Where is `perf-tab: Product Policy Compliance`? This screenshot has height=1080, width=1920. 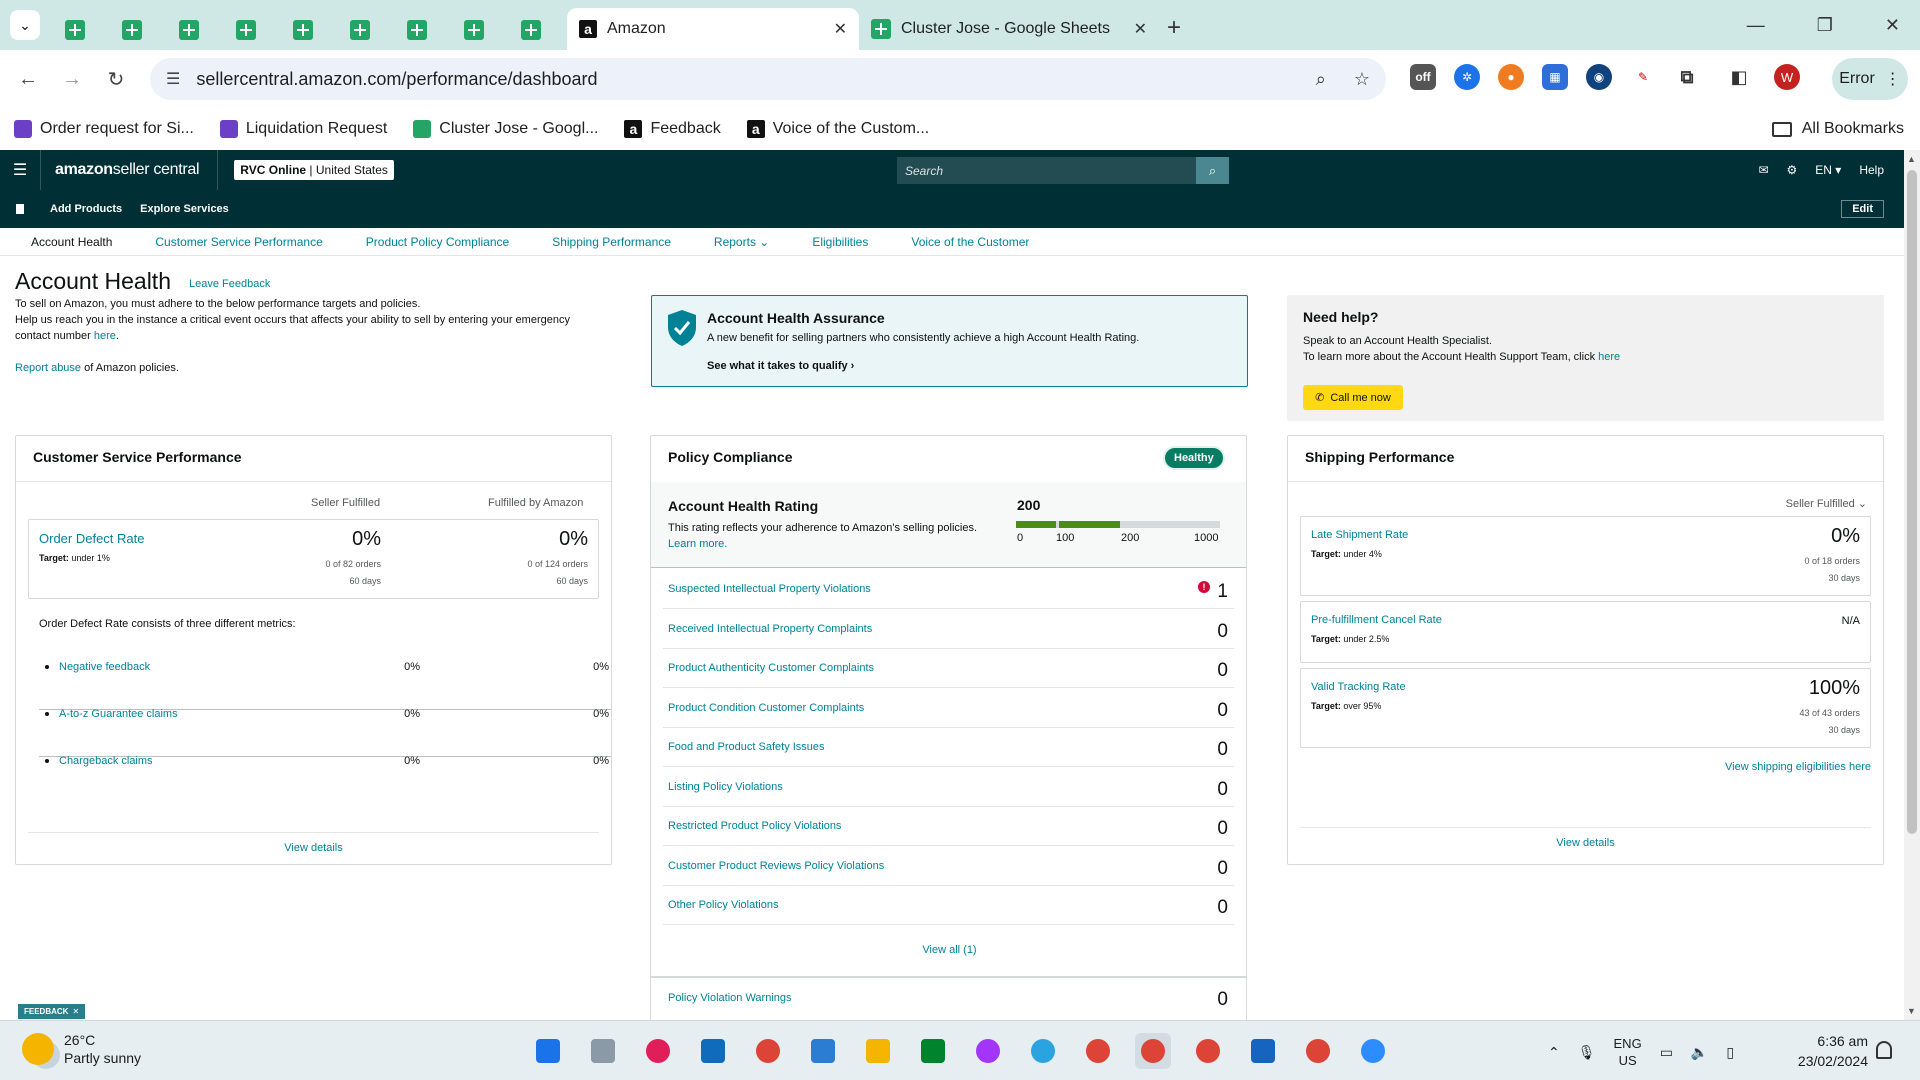
perf-tab: Product Policy Compliance is located at coordinates (437, 242).